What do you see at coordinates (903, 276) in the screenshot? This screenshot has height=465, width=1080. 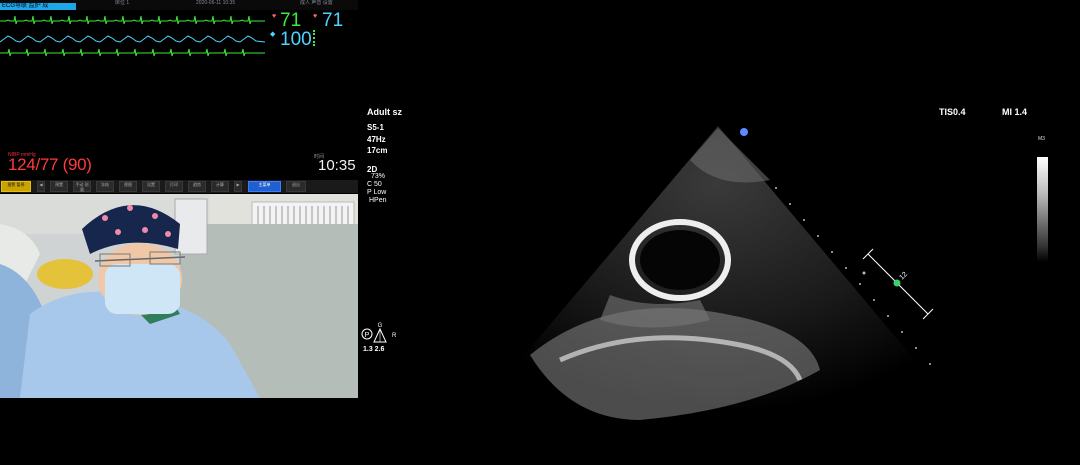 I see `caliper-label: 12` at bounding box center [903, 276].